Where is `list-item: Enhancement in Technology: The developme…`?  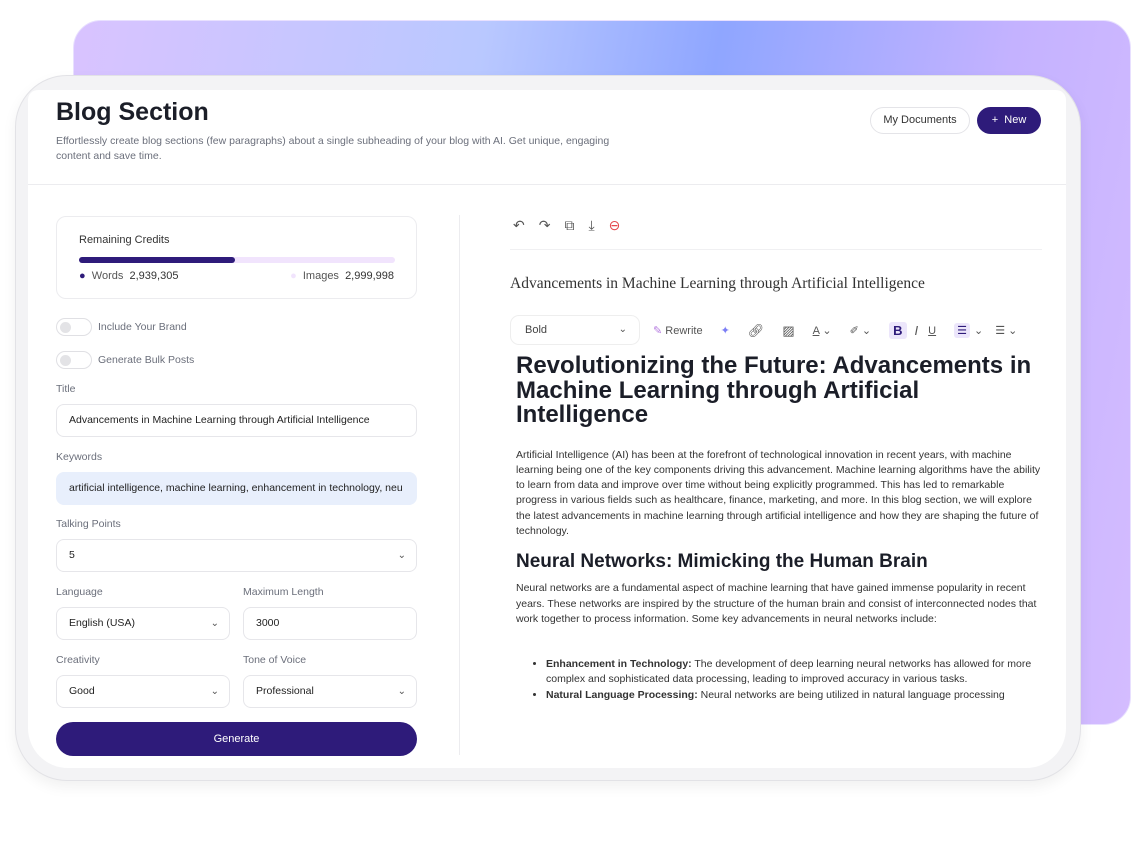
list-item: Enhancement in Technology: The developme… is located at coordinates (793, 672).